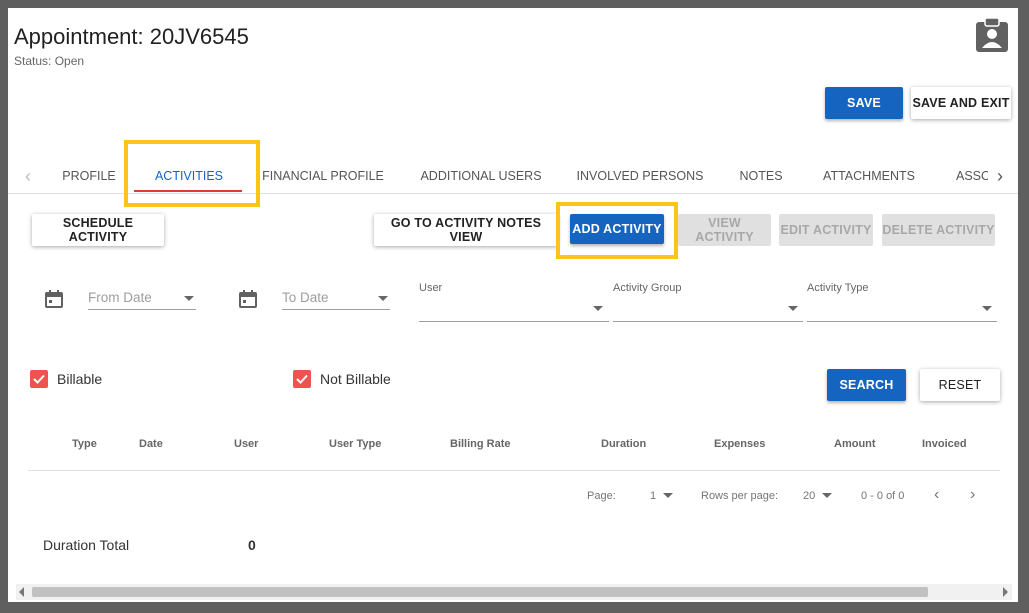  I want to click on column-header-duration: Duration, so click(623, 444).